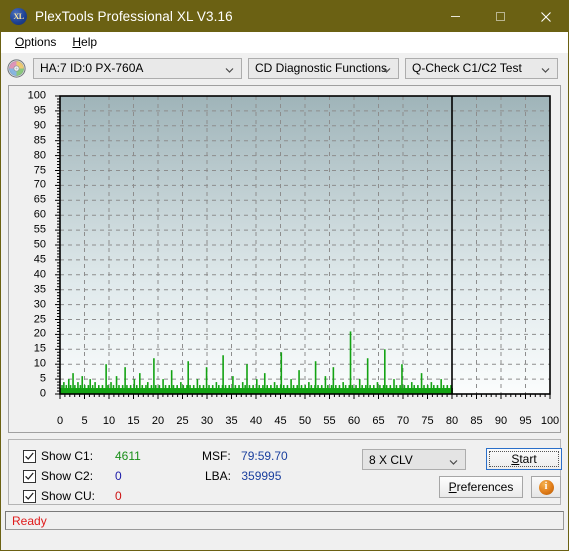 The height and width of the screenshot is (551, 569). Describe the element at coordinates (39, 214) in the screenshot. I see `y-tick-label: 60` at that location.